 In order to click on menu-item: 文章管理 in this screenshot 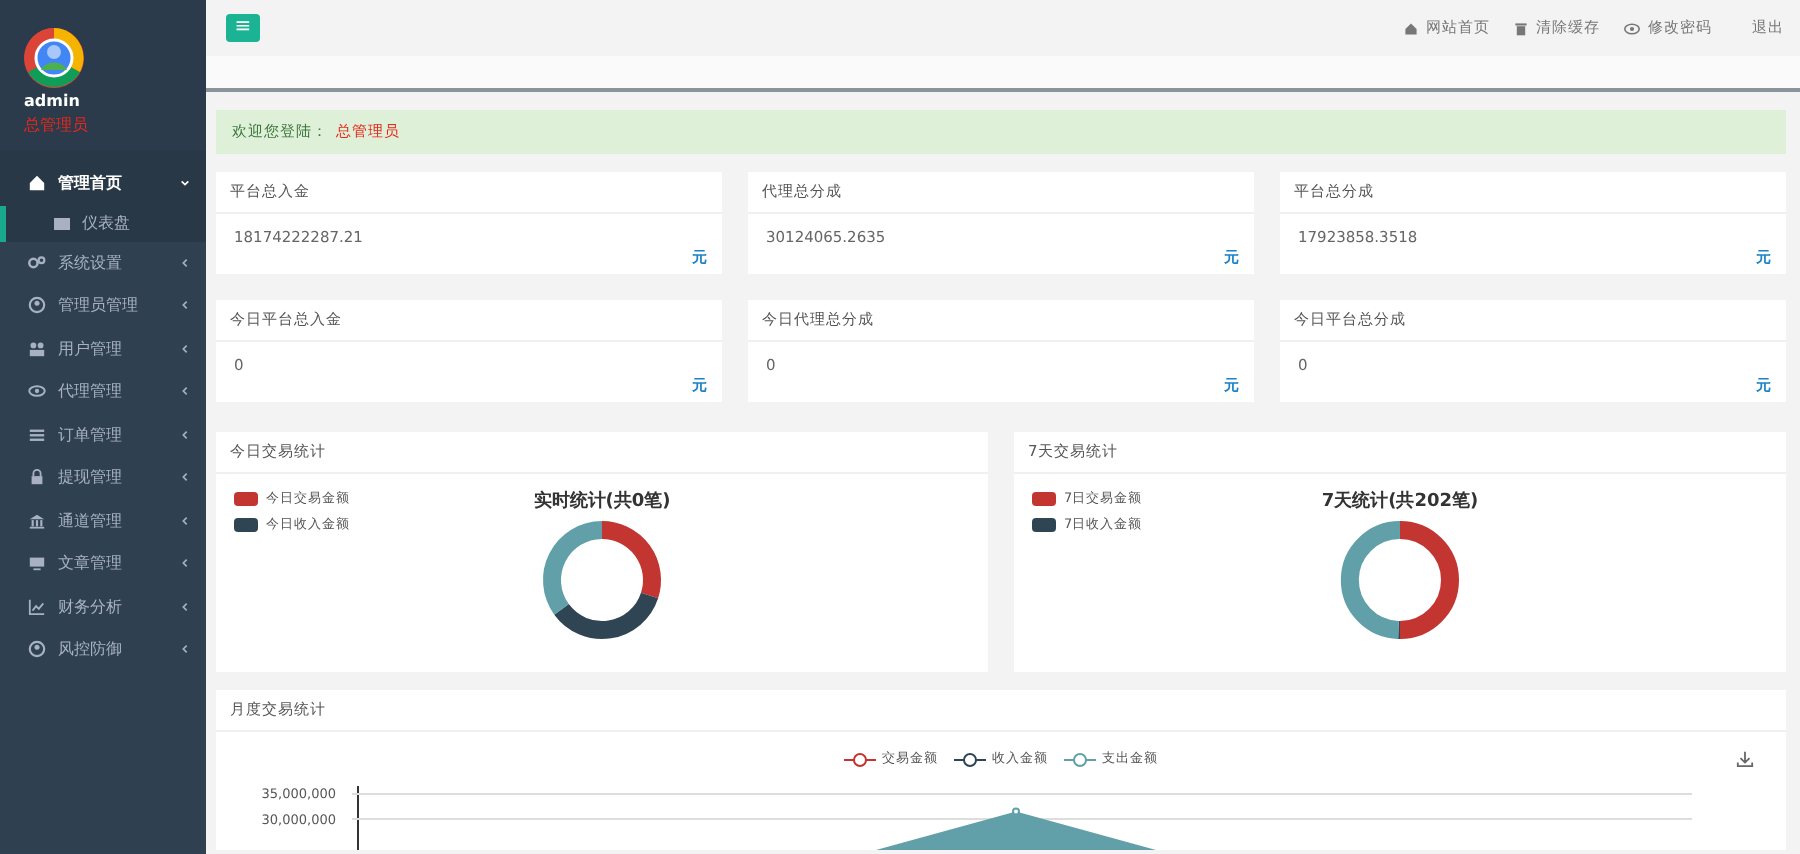, I will do `click(103, 563)`.